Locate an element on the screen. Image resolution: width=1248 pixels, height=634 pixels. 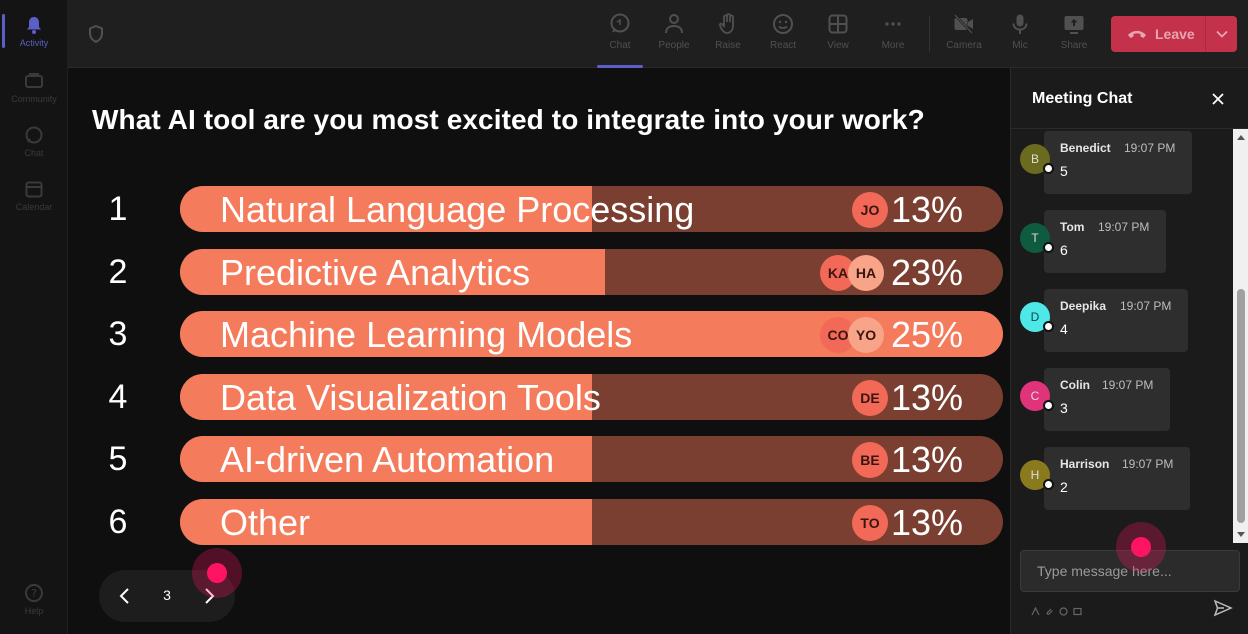
people-button-label: People is located at coordinates (674, 45).